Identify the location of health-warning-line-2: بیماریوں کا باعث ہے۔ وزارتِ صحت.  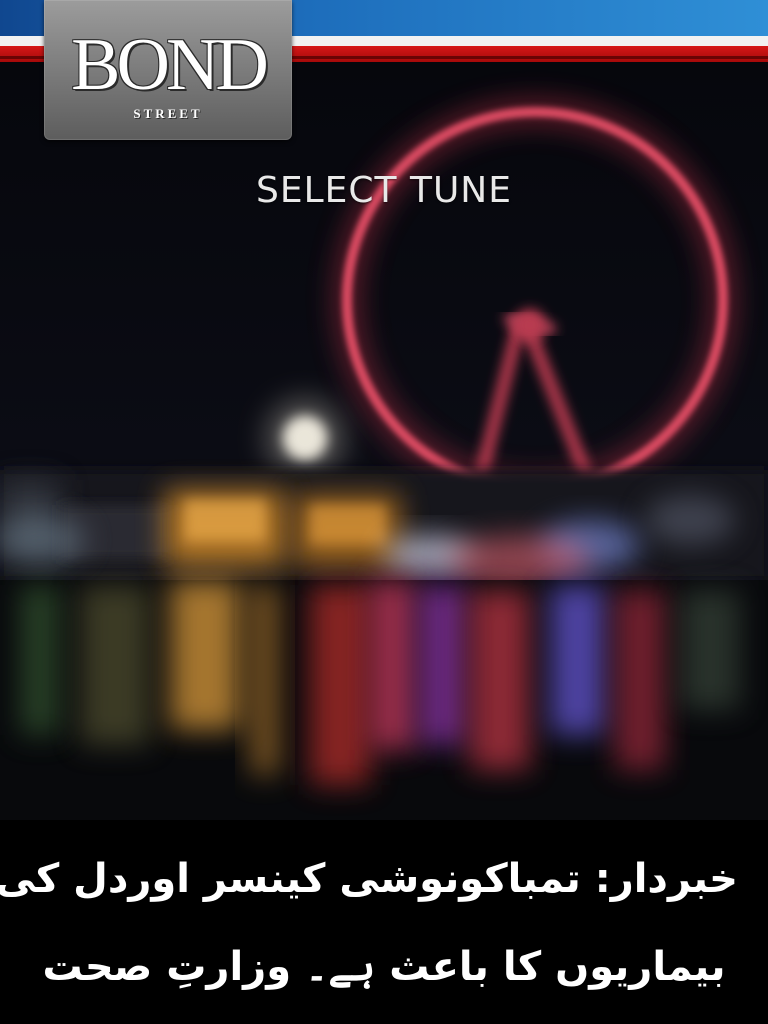
(384, 967).